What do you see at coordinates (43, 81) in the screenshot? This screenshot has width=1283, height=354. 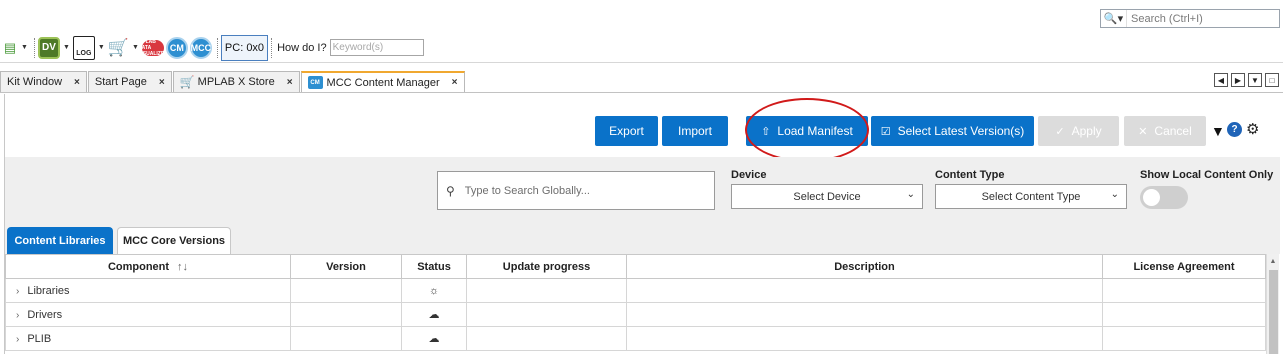 I see `tab-kit-window: Kit Window ×` at bounding box center [43, 81].